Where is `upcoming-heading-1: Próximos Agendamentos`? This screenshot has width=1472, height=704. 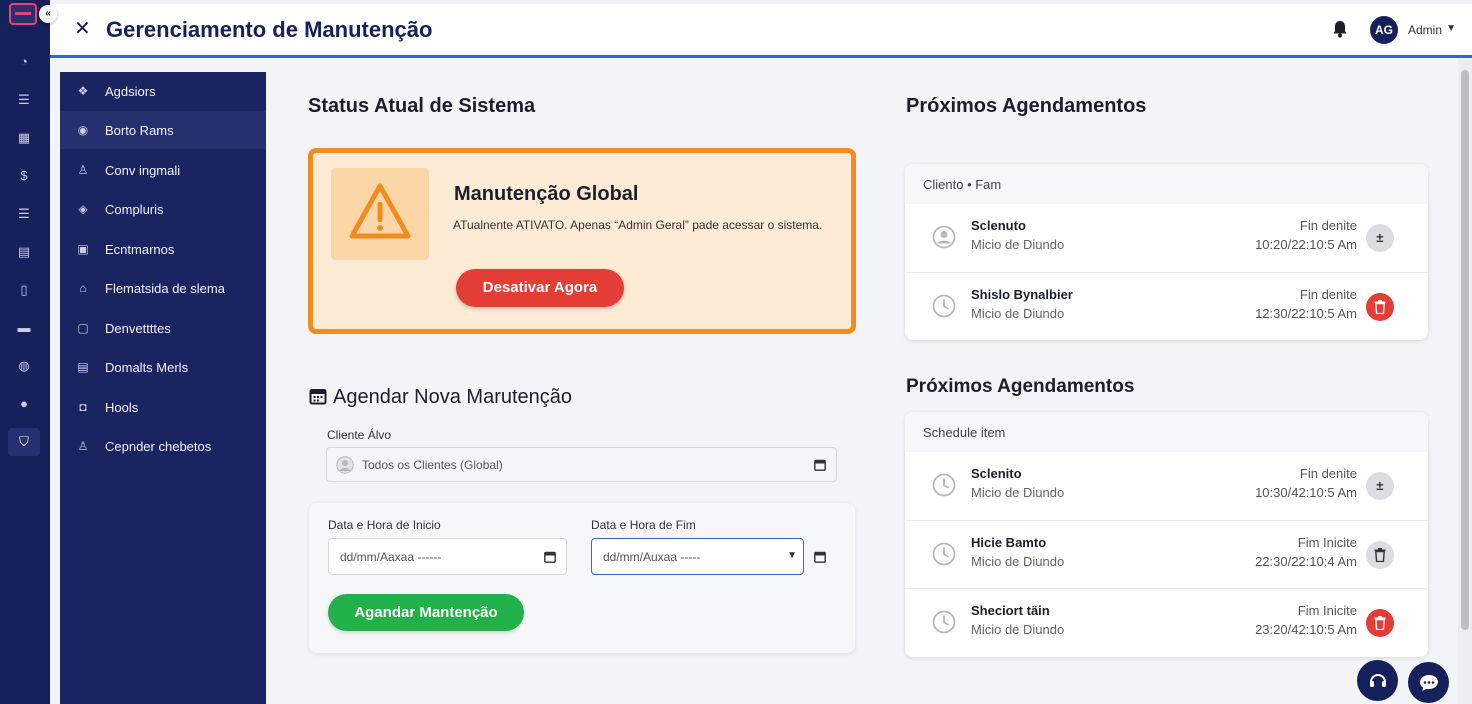
upcoming-heading-1: Próximos Agendamentos is located at coordinates (1026, 106).